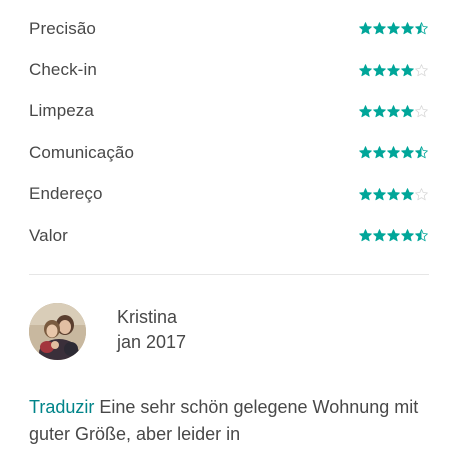 The width and height of the screenshot is (450, 450). Describe the element at coordinates (229, 28) in the screenshot. I see `rating-row: Precisão` at that location.